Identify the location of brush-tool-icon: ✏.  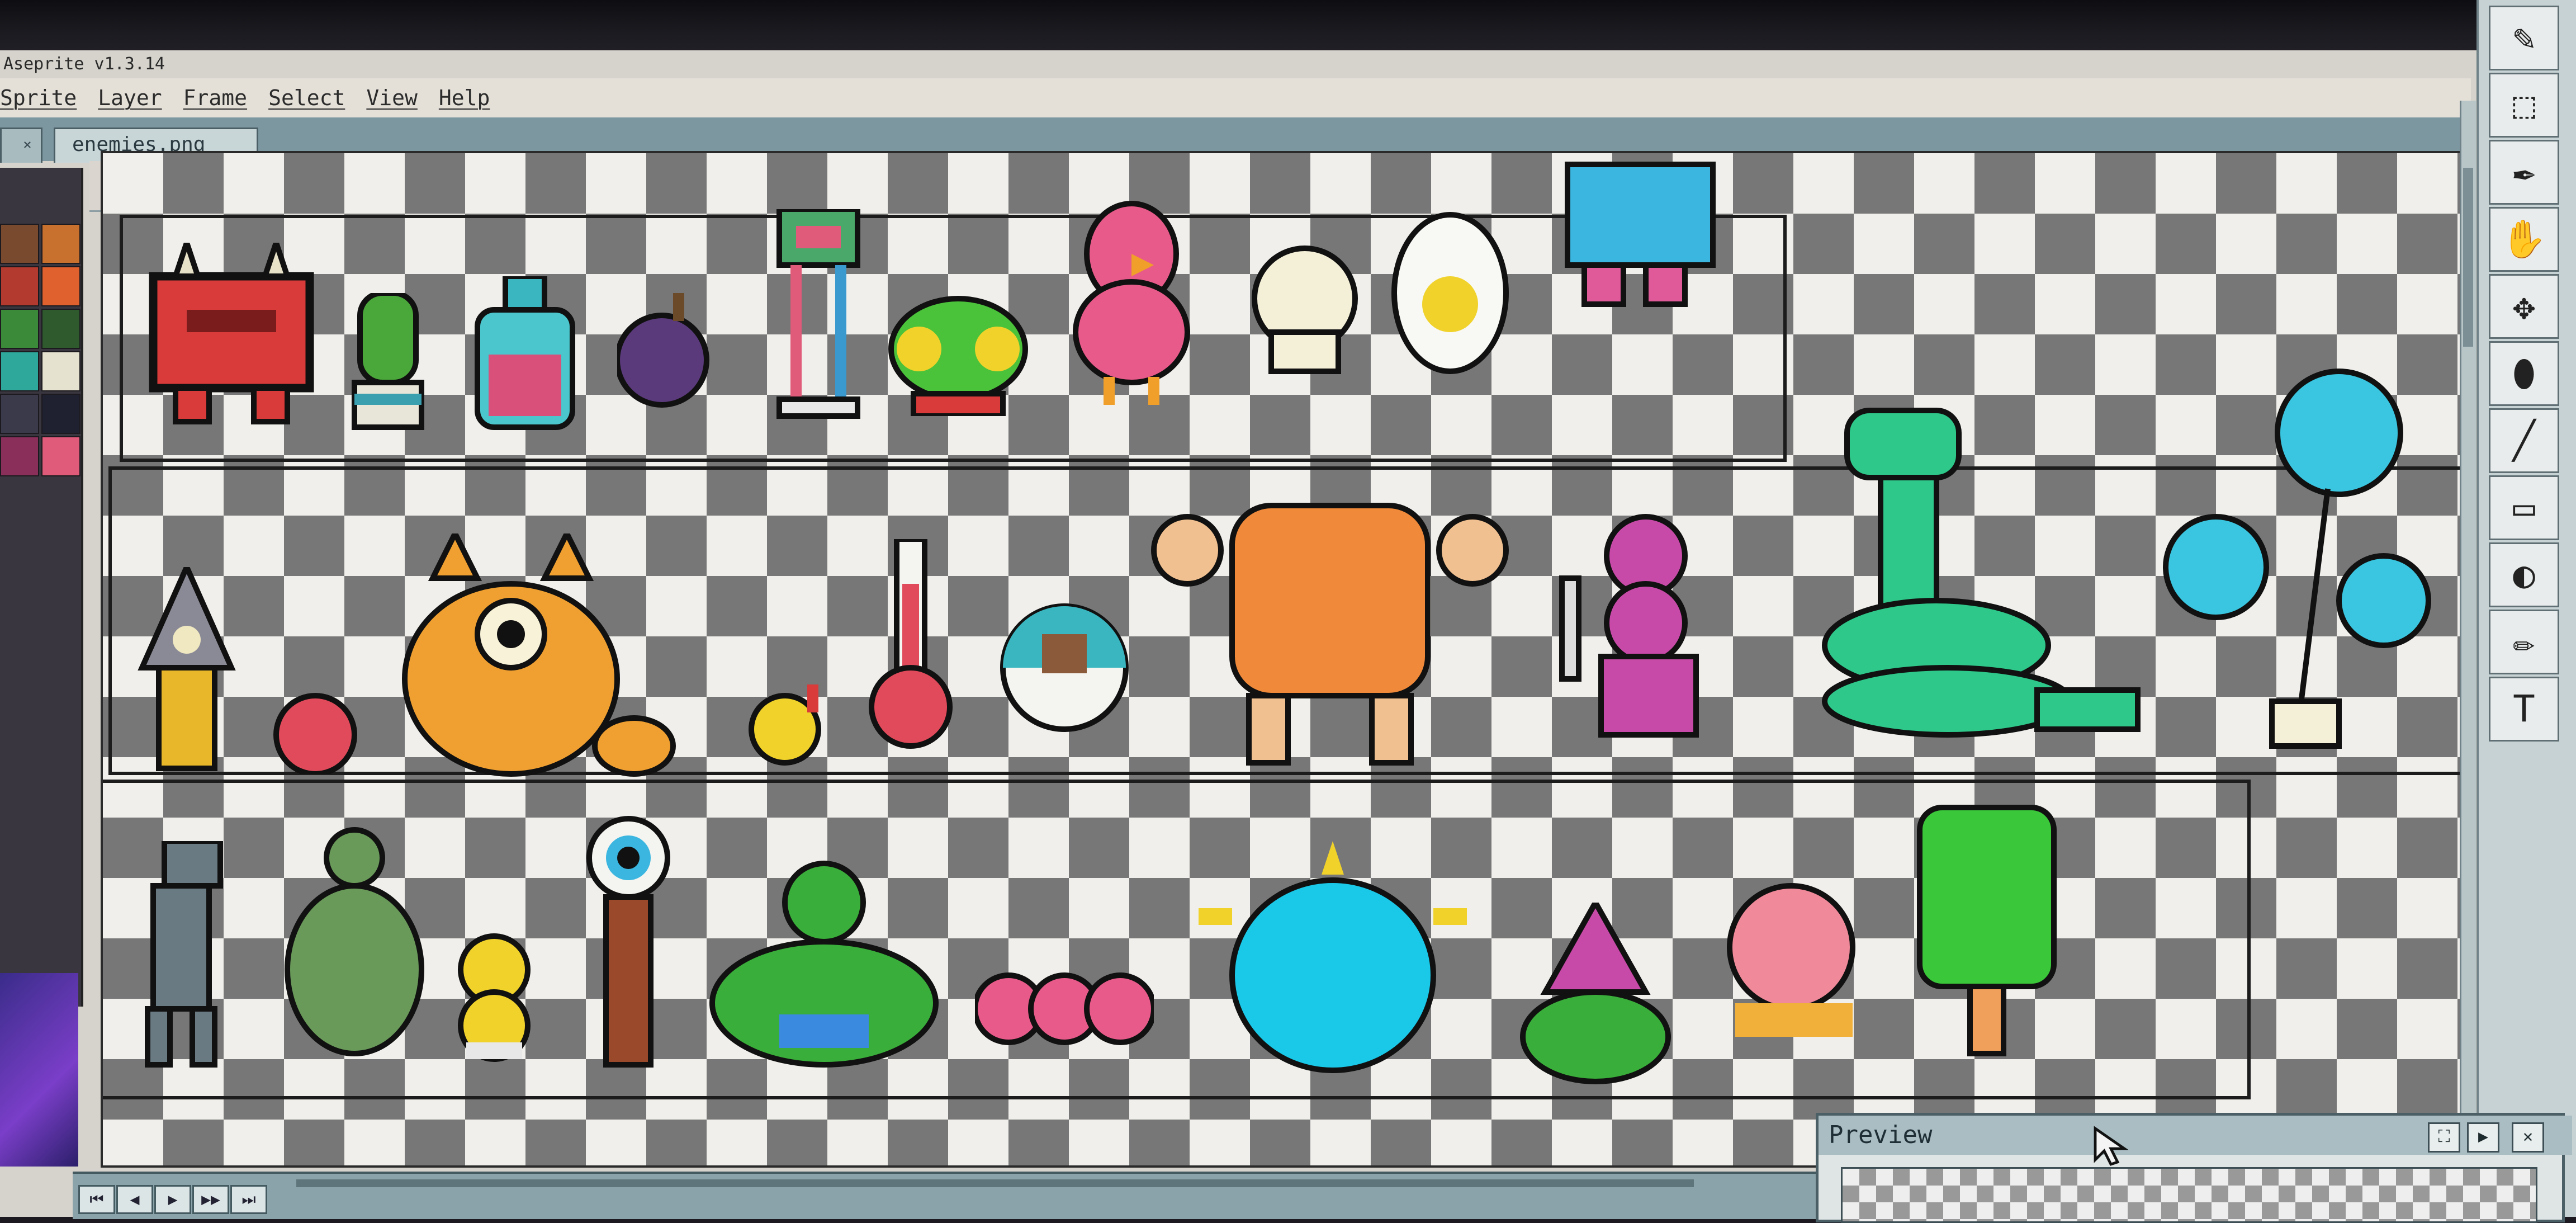
(2524, 642).